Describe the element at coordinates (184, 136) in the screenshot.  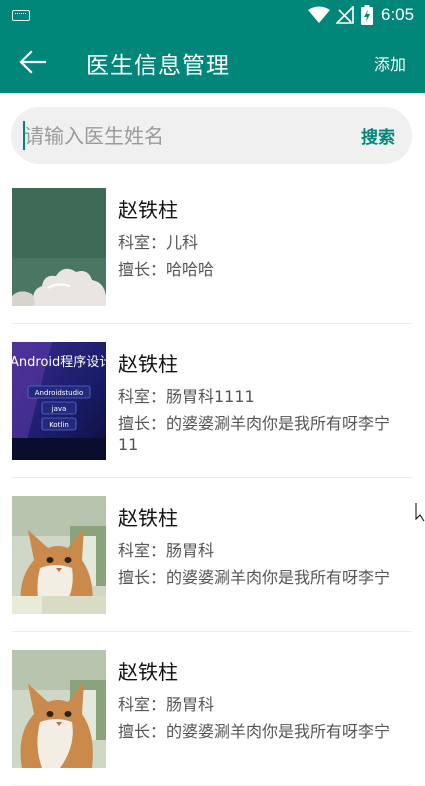
I see `search-input` at that location.